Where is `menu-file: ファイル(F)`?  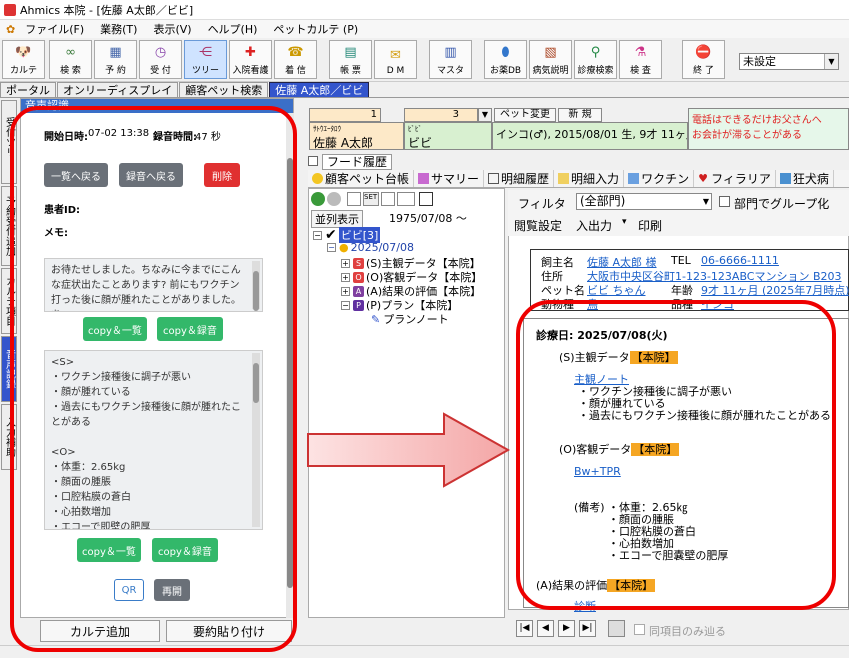 menu-file: ファイル(F) is located at coordinates (54, 29).